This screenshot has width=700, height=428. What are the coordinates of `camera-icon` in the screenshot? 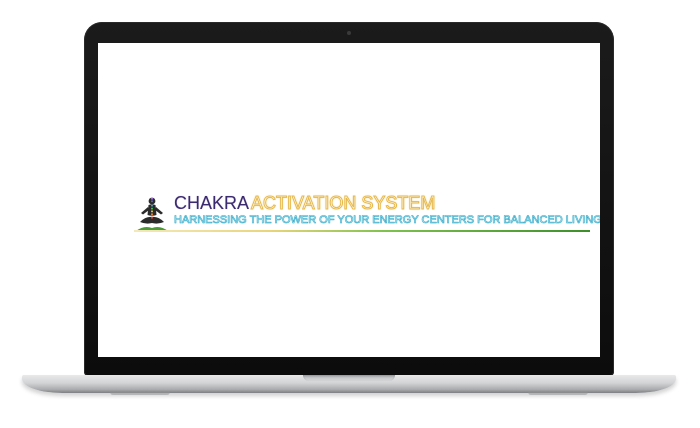 It's located at (349, 33).